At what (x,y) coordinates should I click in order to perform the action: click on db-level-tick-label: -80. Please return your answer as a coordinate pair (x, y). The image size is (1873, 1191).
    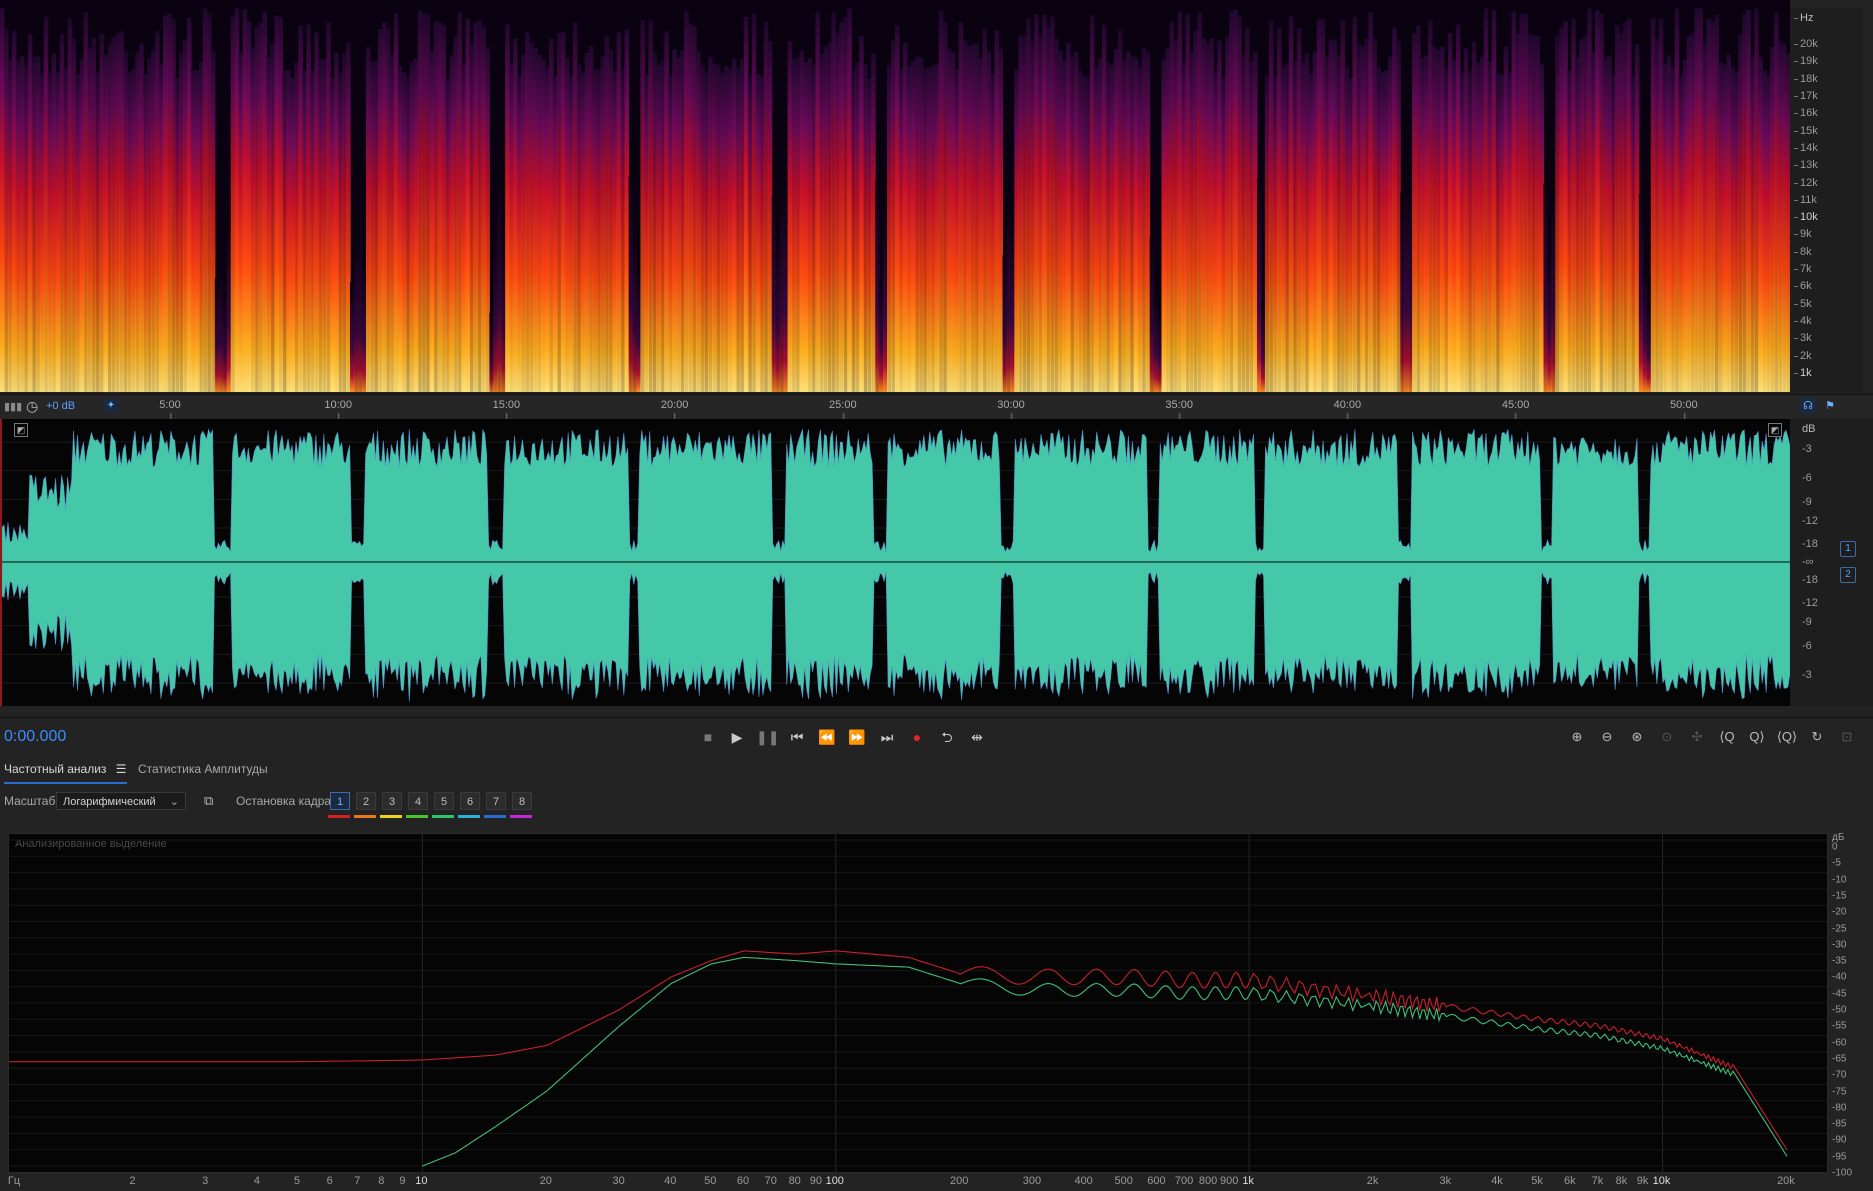
    Looking at the image, I should click on (1839, 1108).